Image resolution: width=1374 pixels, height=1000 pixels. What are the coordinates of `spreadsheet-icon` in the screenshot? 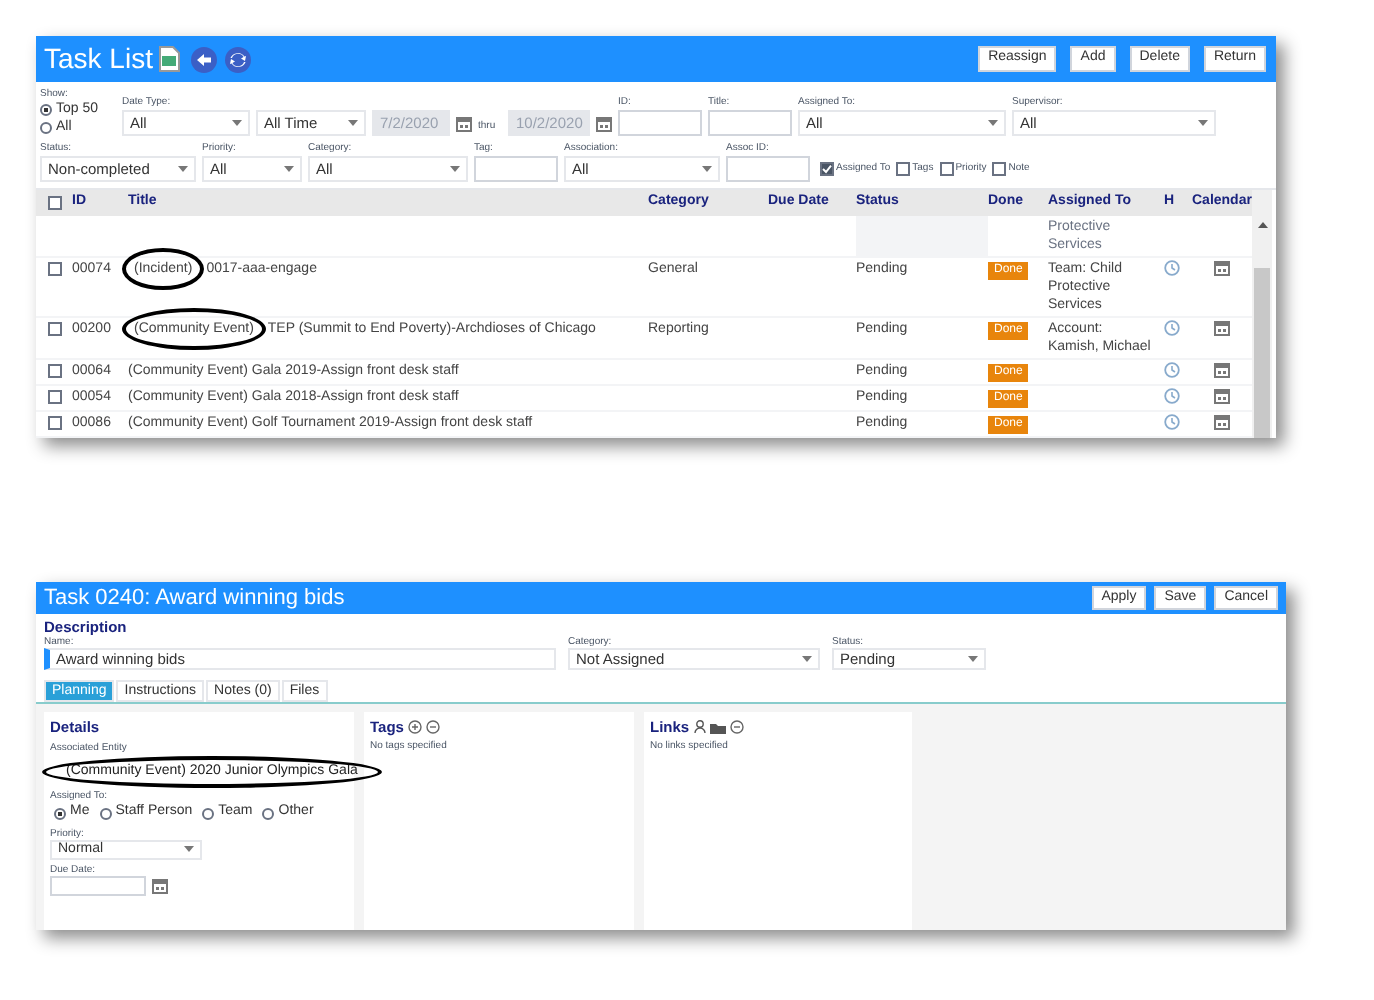 It's located at (169, 59).